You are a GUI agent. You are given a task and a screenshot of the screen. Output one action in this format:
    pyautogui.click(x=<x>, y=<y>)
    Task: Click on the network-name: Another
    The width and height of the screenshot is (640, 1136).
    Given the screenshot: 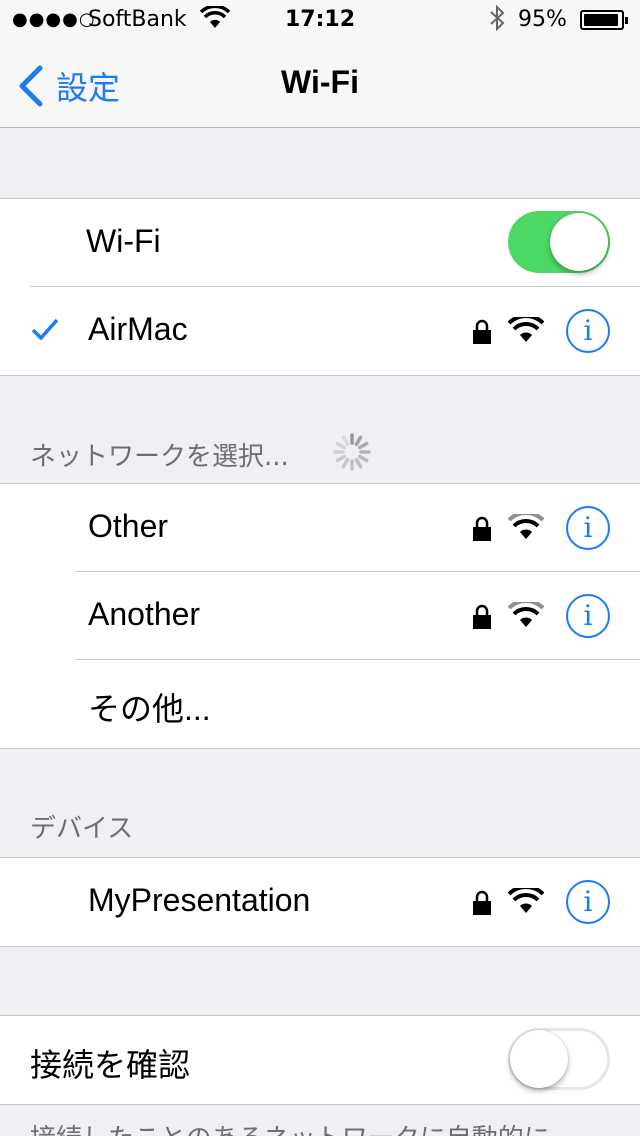 What is the action you would take?
    pyautogui.click(x=144, y=614)
    